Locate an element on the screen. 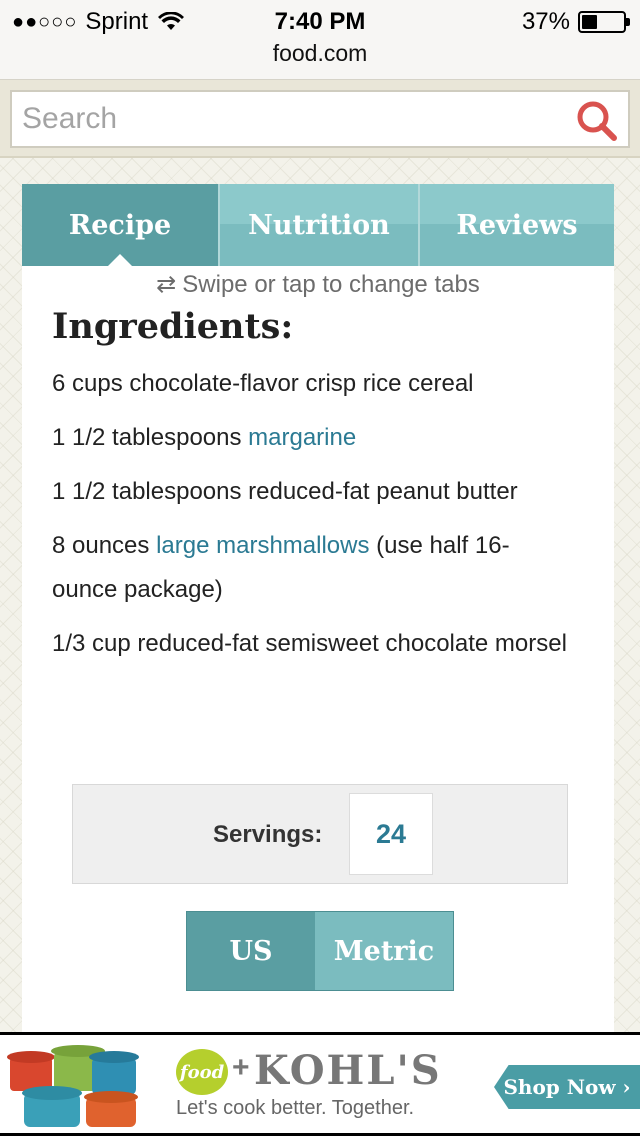  unit-us-button: US is located at coordinates (251, 951).